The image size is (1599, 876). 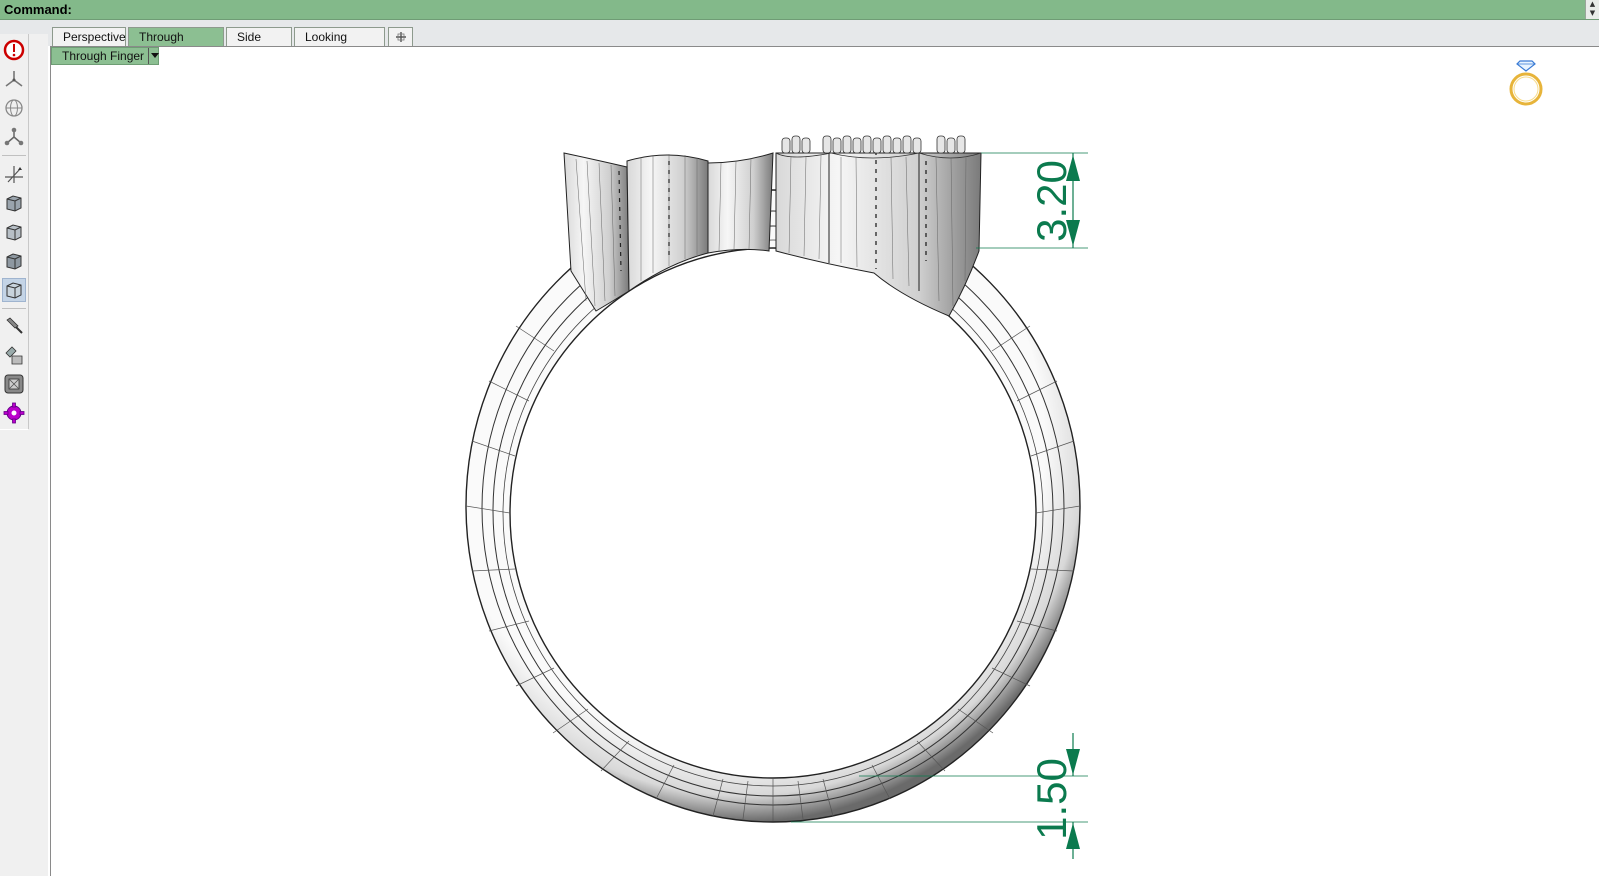 I want to click on right-setting, so click(x=878, y=226).